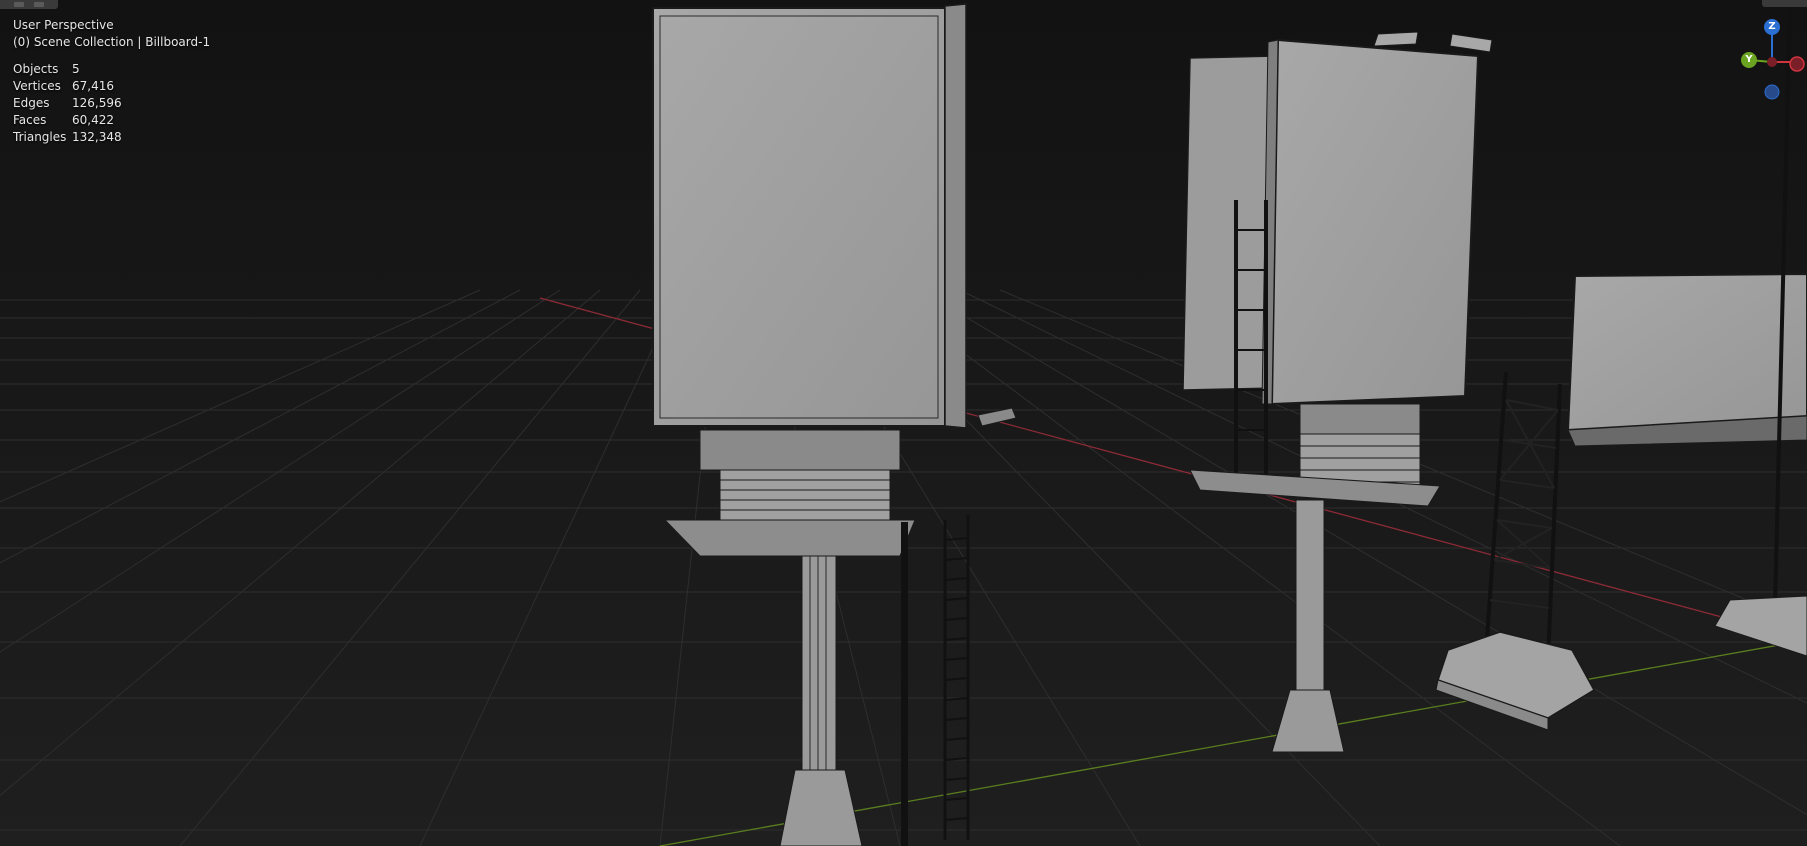  Describe the element at coordinates (67, 103) in the screenshot. I see `stat-row-edges: Edges 126,596` at that location.